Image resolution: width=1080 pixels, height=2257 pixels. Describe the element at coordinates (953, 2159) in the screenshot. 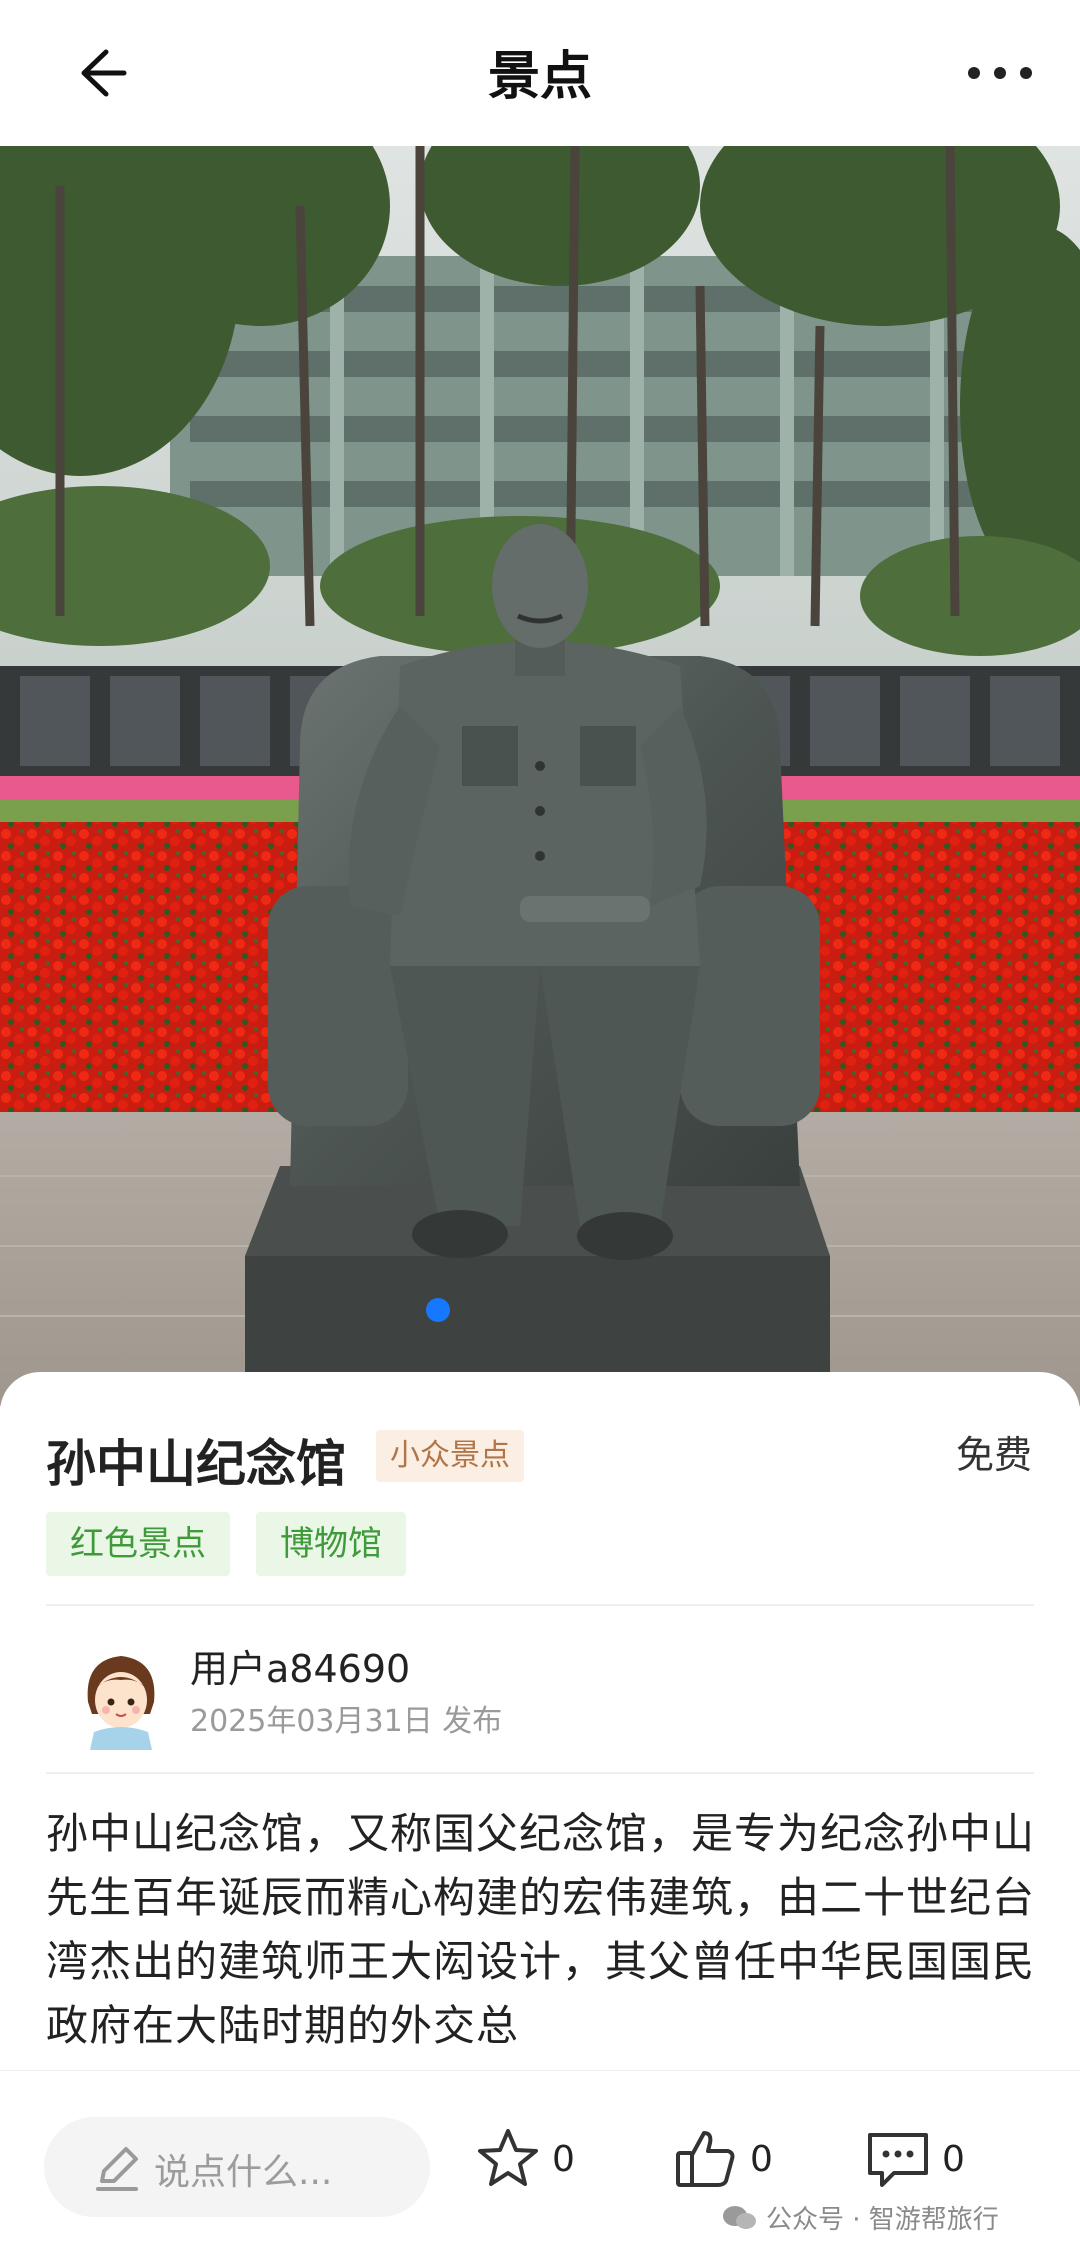

I see `comment-count: 0` at that location.